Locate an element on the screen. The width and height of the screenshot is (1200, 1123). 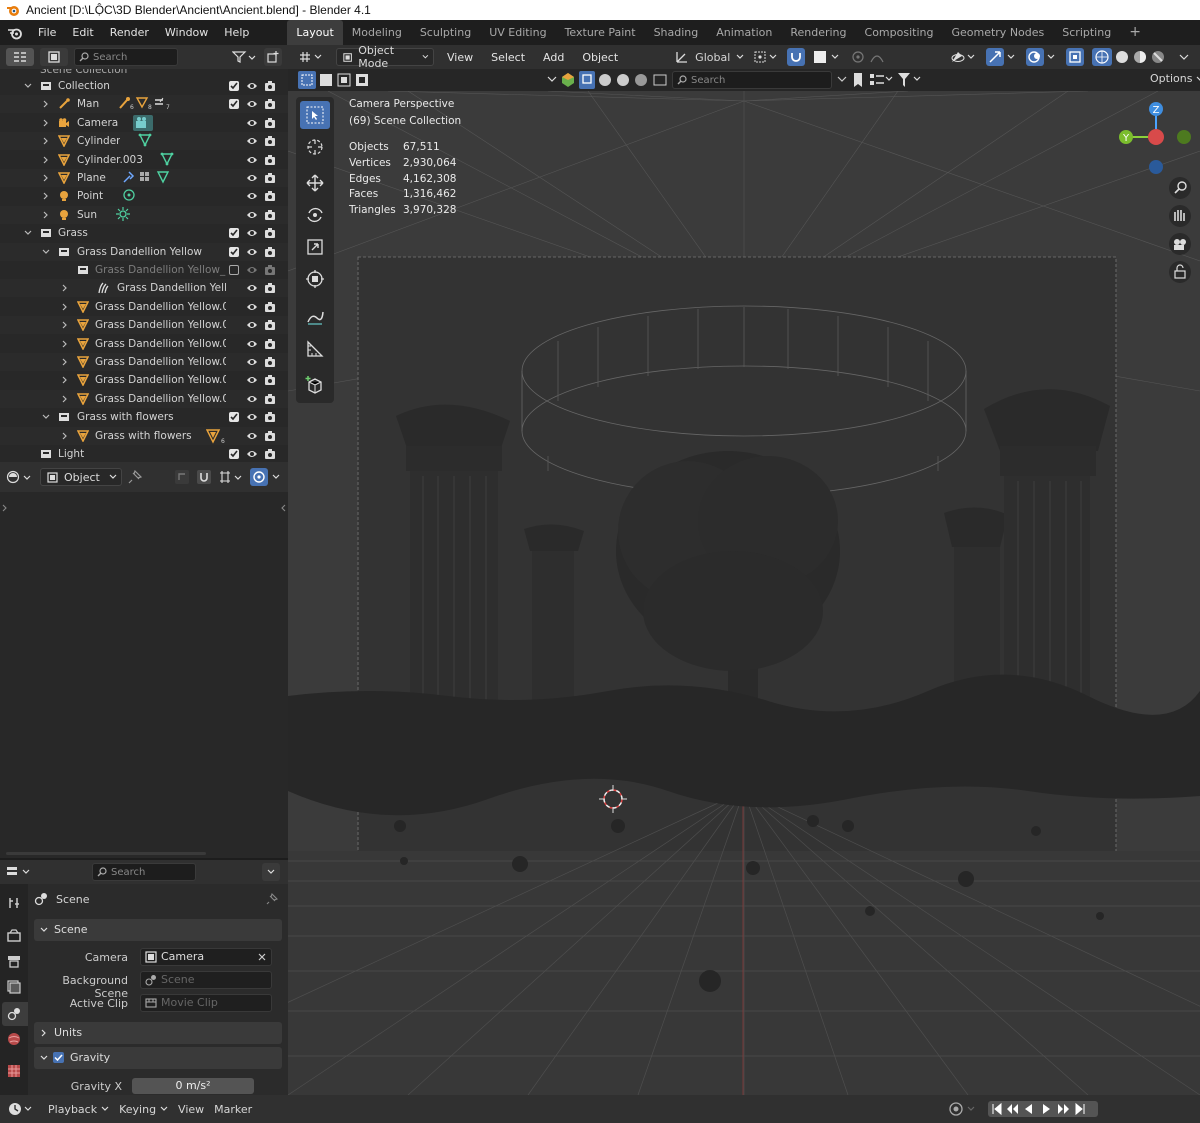
editor-type-properties-icon is located at coordinates (21, 872).